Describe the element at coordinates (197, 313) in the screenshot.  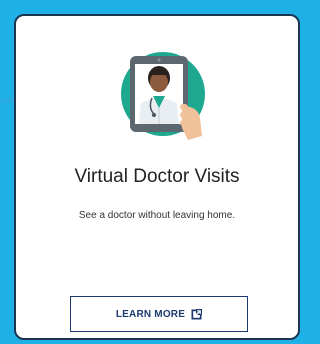
I see `external-link-icon` at that location.